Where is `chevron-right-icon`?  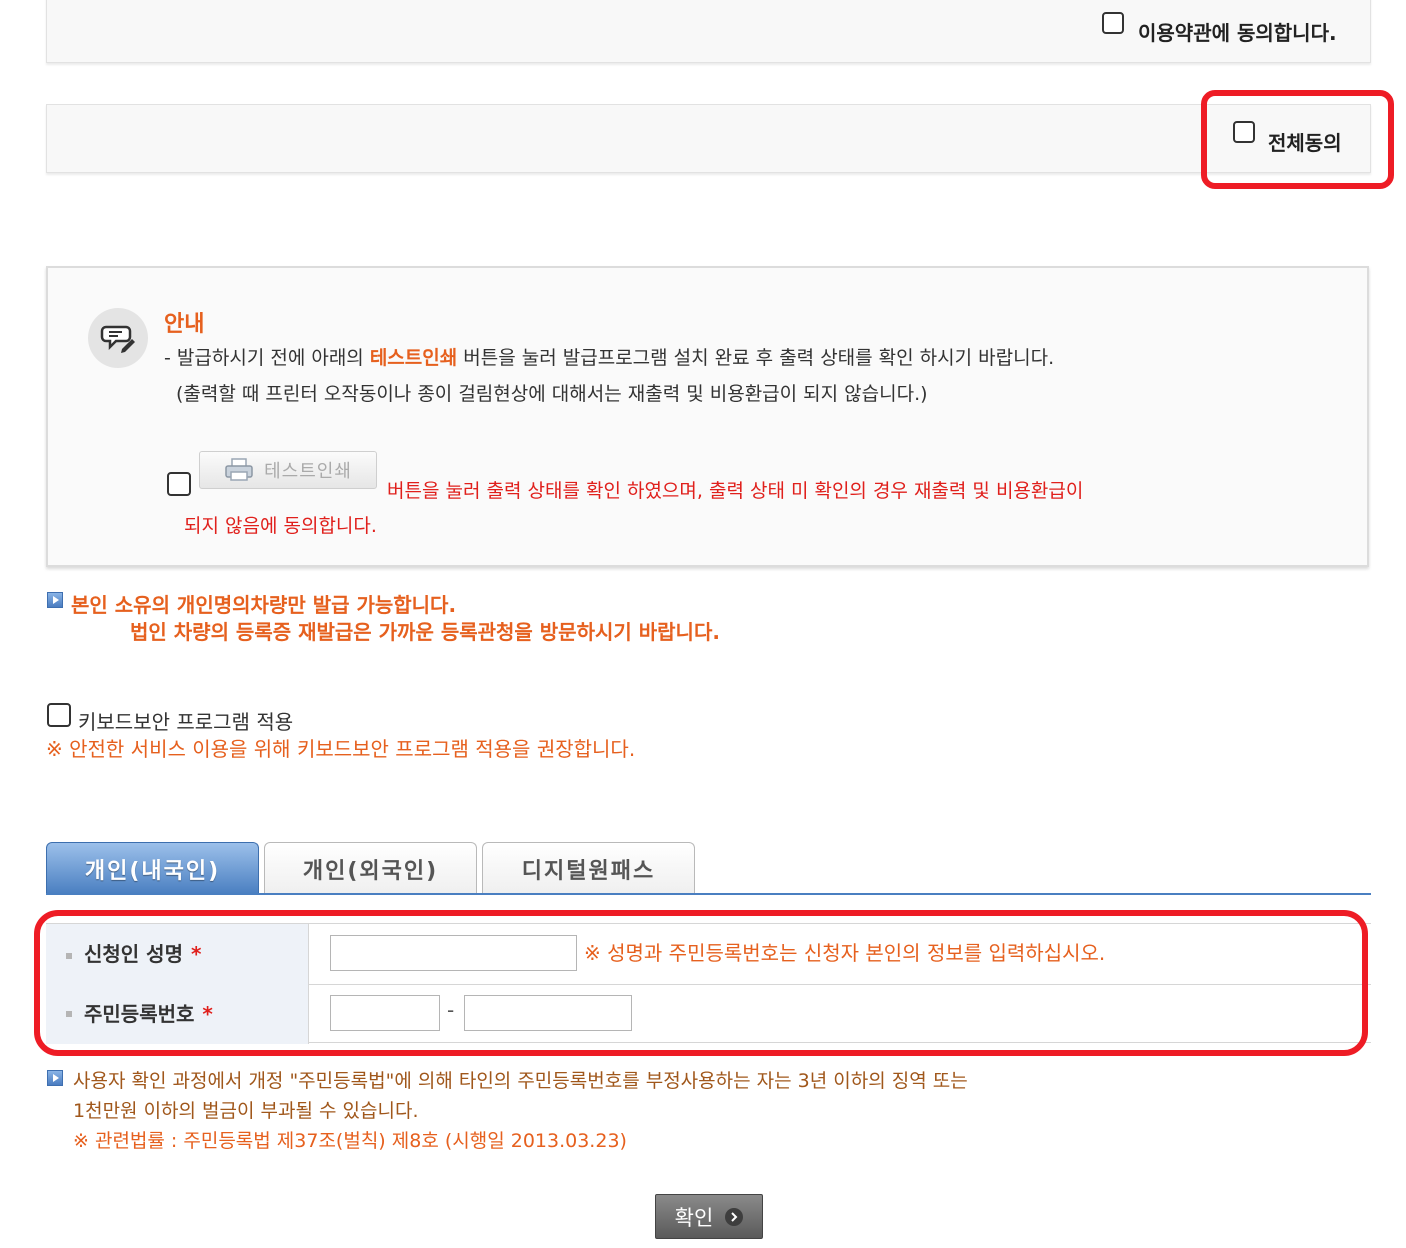 chevron-right-icon is located at coordinates (734, 1216).